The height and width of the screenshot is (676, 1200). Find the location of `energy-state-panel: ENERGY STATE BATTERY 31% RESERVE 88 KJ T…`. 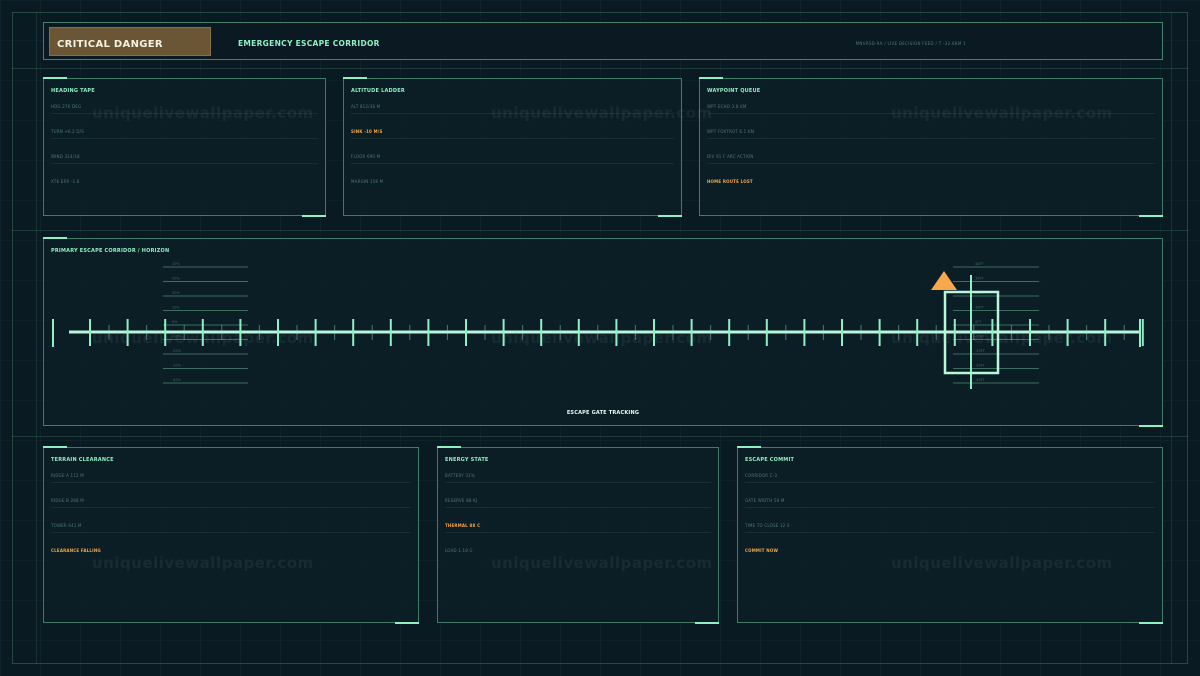

energy-state-panel: ENERGY STATE BATTERY 31% RESERVE 88 KJ T… is located at coordinates (578, 535).